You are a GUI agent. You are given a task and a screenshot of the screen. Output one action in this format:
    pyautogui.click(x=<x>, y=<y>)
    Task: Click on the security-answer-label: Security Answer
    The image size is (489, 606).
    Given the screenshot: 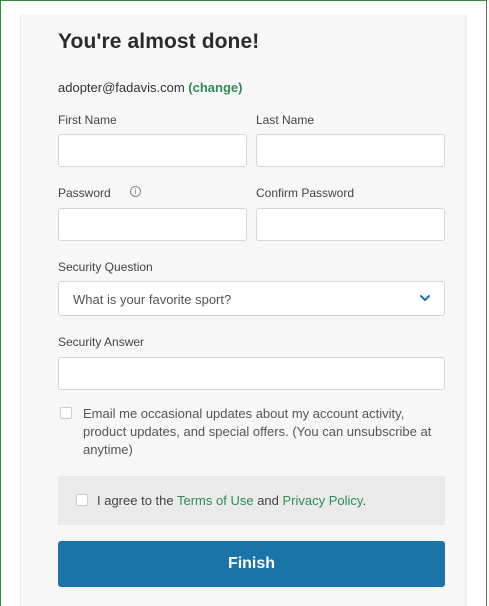 What is the action you would take?
    pyautogui.click(x=101, y=342)
    